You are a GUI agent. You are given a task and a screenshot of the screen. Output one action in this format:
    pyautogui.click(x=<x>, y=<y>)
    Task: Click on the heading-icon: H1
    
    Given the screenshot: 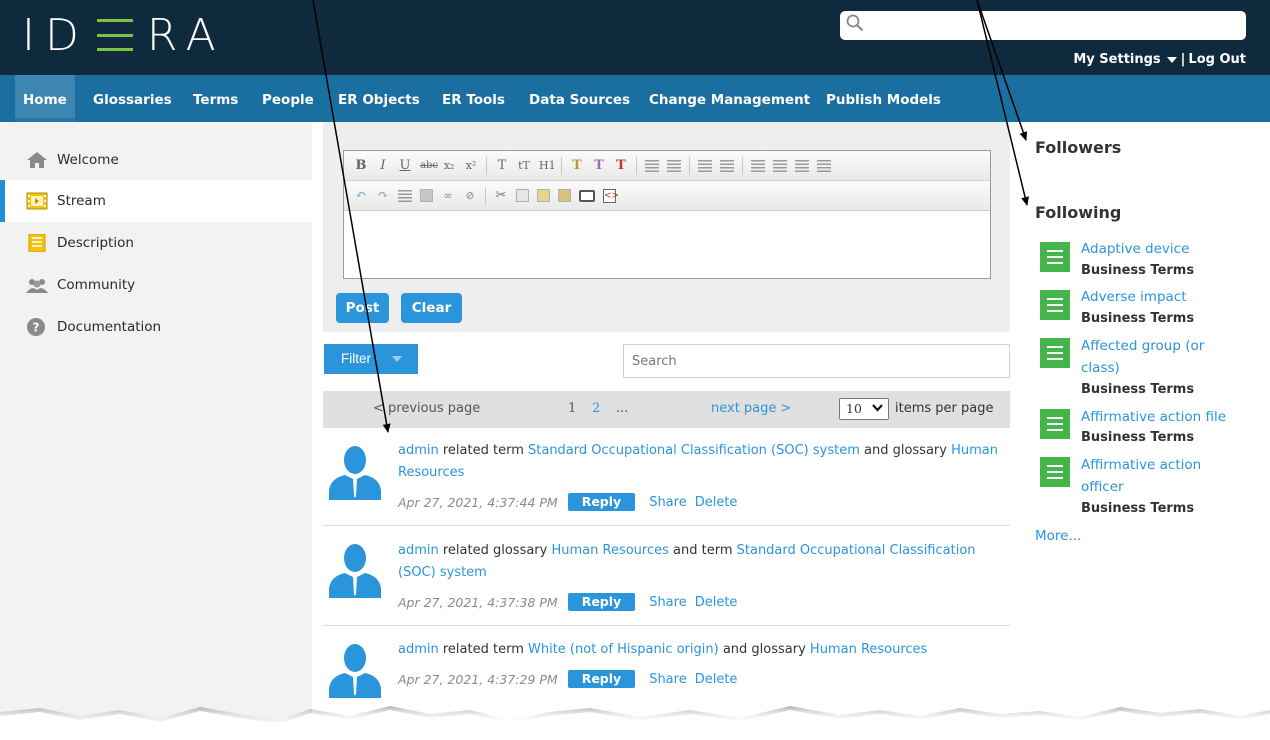 What is the action you would take?
    pyautogui.click(x=547, y=166)
    